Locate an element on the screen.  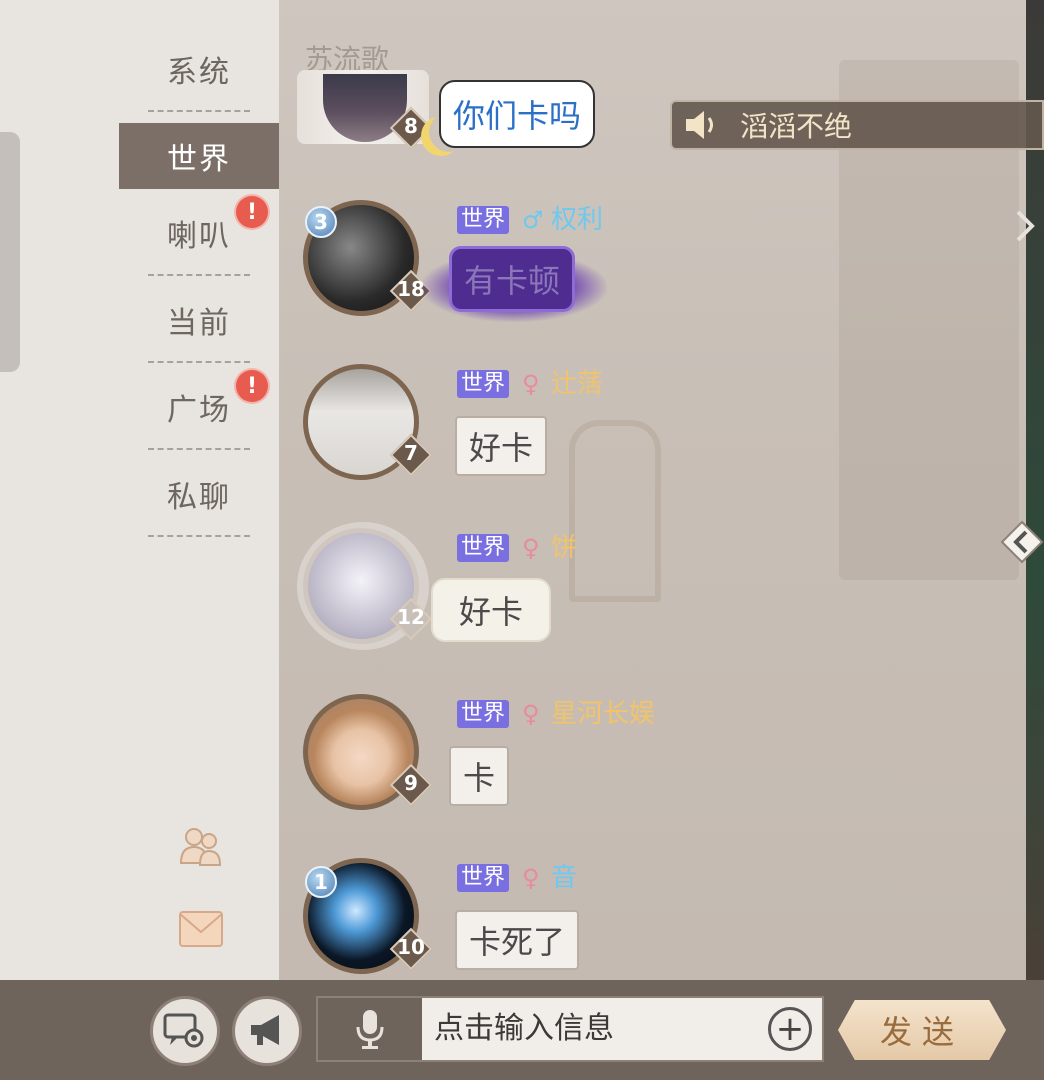
rank-badge: 1 is located at coordinates (321, 882).